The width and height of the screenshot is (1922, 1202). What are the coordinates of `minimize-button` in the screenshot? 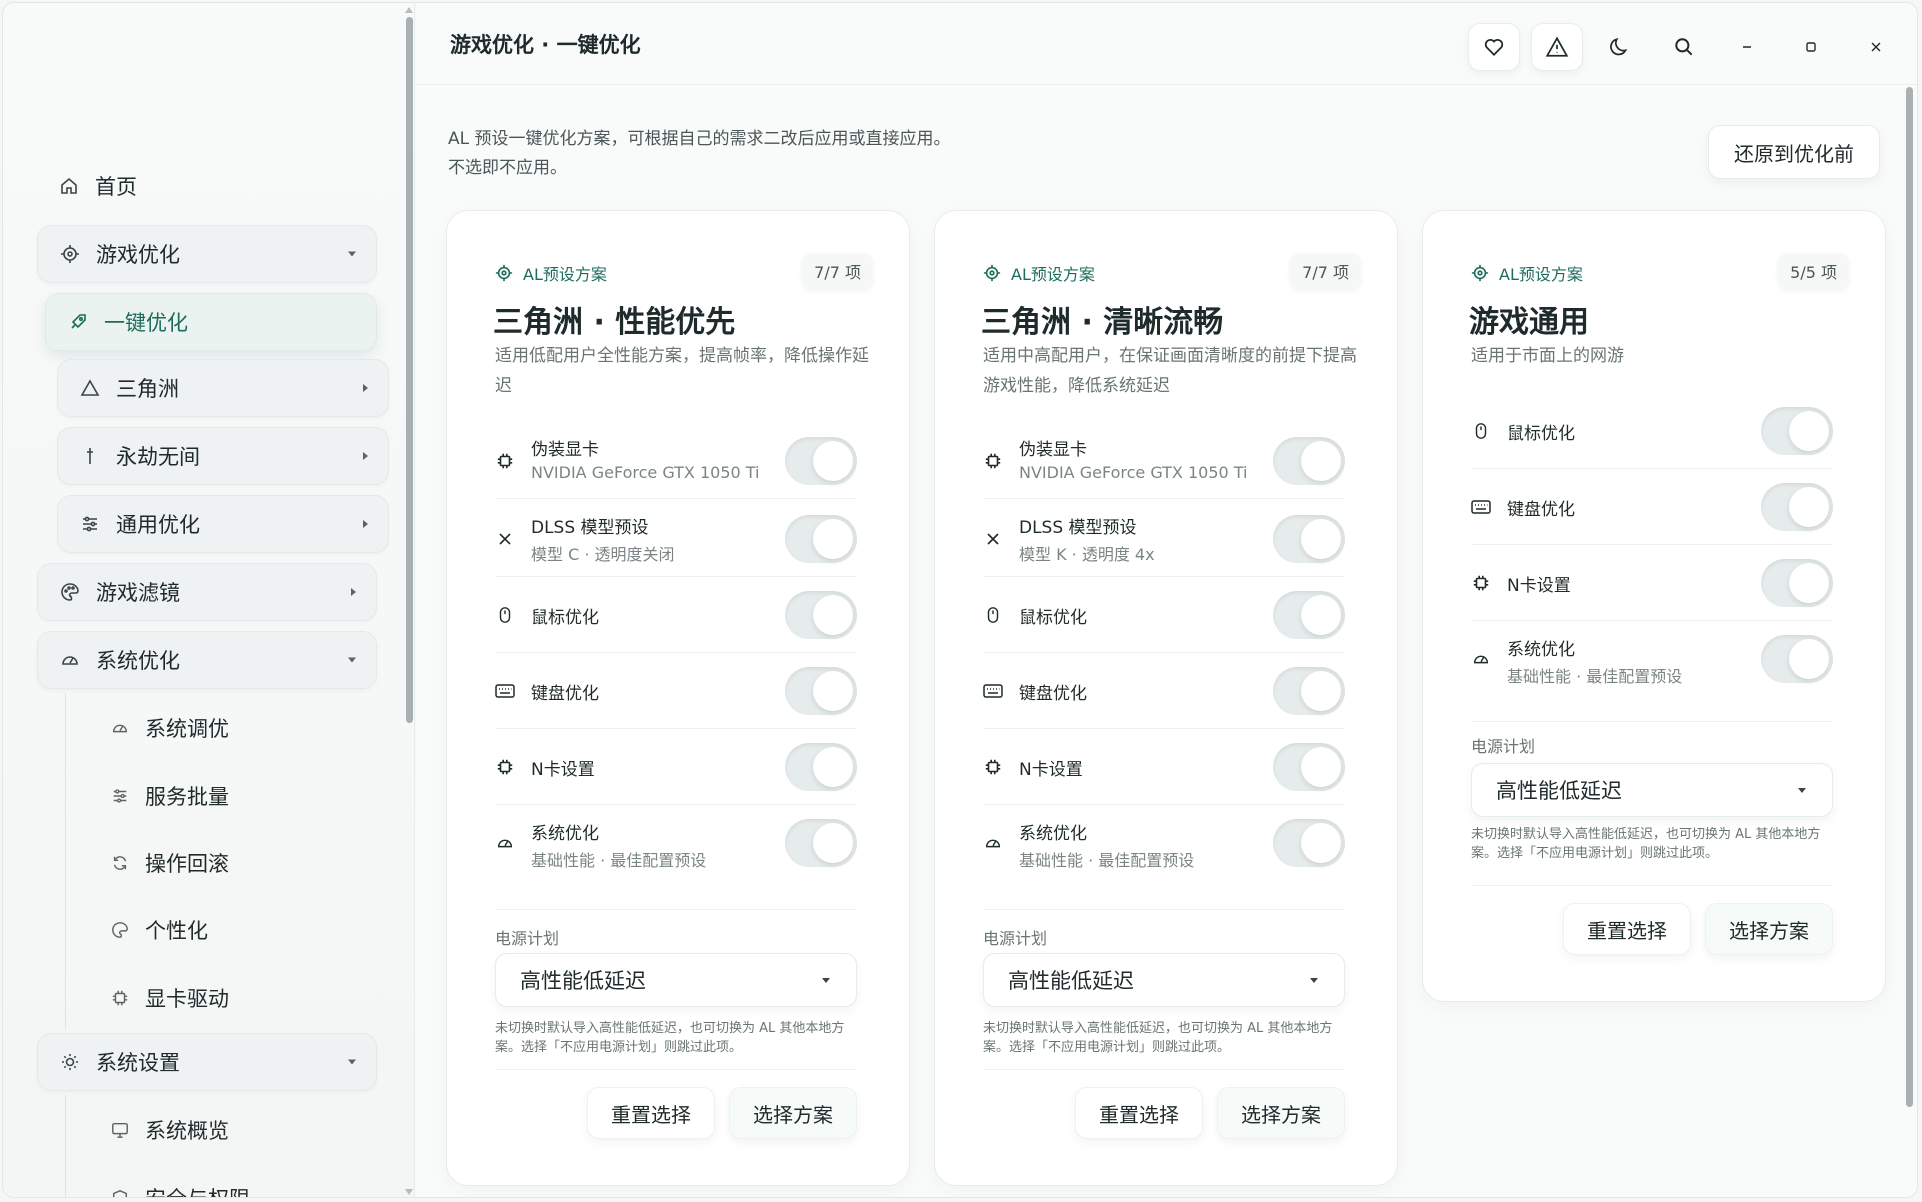 It's located at (1747, 47).